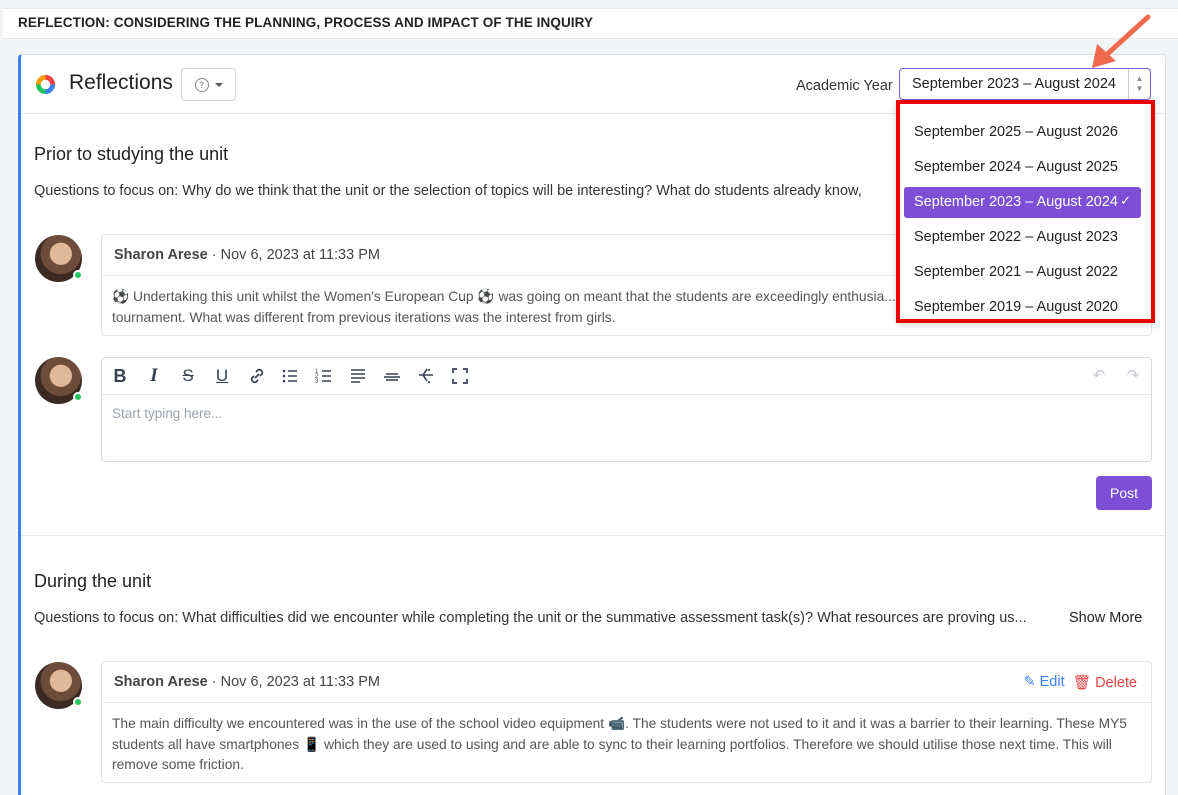  Describe the element at coordinates (154, 376) in the screenshot. I see `italic-icon: I` at that location.